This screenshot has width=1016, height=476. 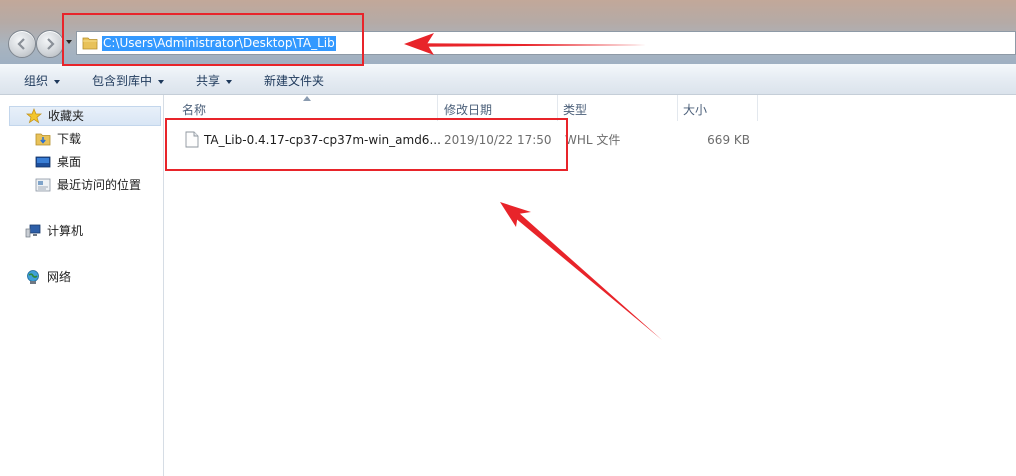 What do you see at coordinates (66, 116) in the screenshot?
I see `sidebar-item-label: 收藏夹` at bounding box center [66, 116].